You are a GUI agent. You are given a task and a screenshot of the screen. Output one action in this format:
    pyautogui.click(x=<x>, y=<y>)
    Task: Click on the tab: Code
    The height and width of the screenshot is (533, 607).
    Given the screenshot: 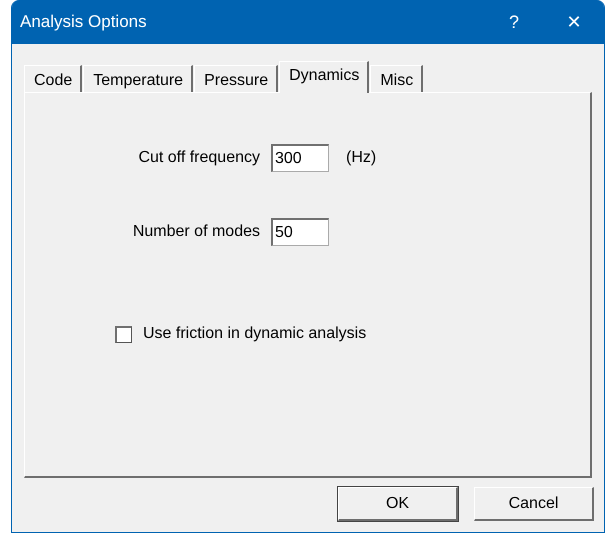 What is the action you would take?
    pyautogui.click(x=53, y=78)
    